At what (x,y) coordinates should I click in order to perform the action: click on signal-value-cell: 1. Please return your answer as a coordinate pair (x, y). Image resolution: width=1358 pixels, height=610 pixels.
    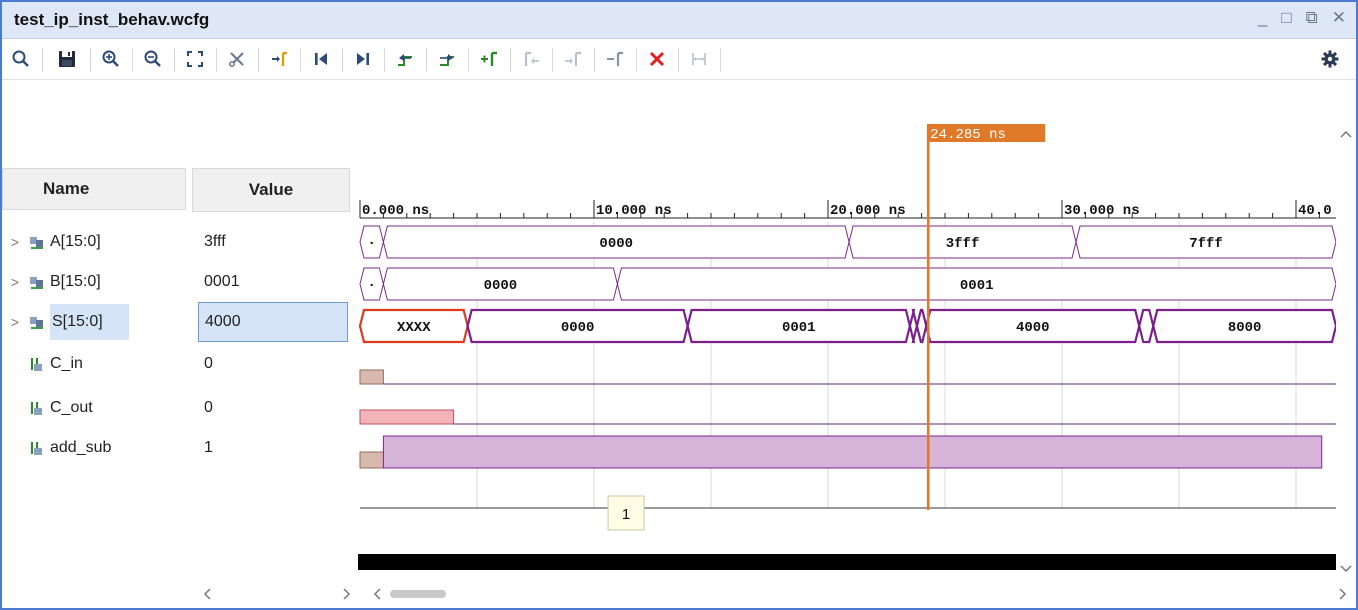
    Looking at the image, I should click on (208, 447).